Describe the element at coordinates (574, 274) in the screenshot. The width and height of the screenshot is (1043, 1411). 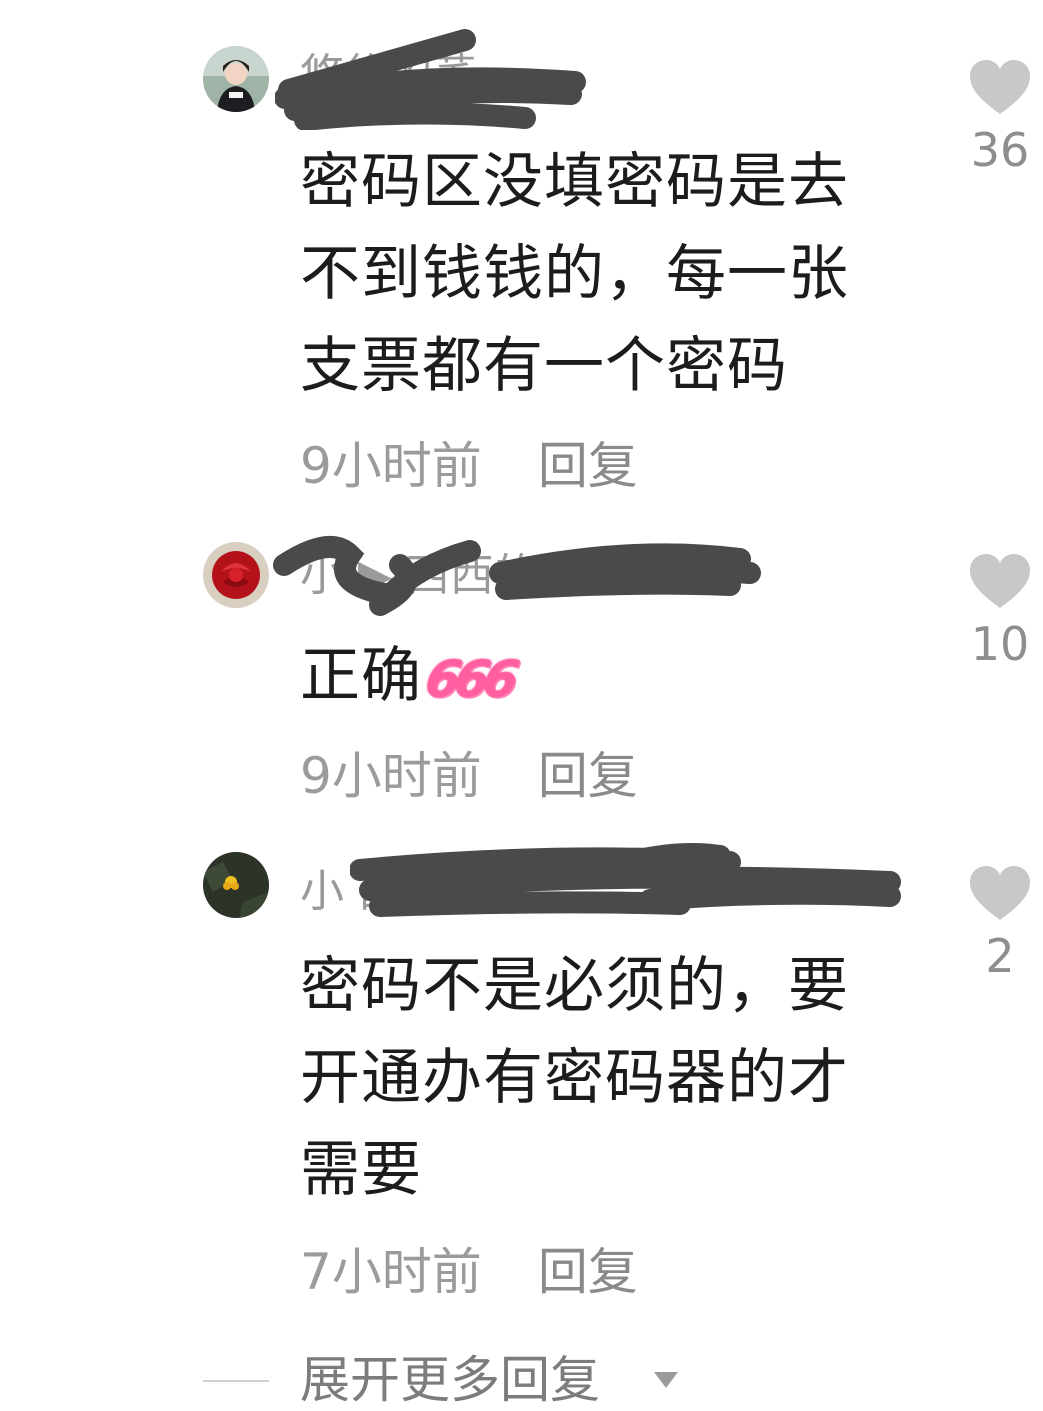
I see `comment-text-line: 不到钱钱的，每一张` at that location.